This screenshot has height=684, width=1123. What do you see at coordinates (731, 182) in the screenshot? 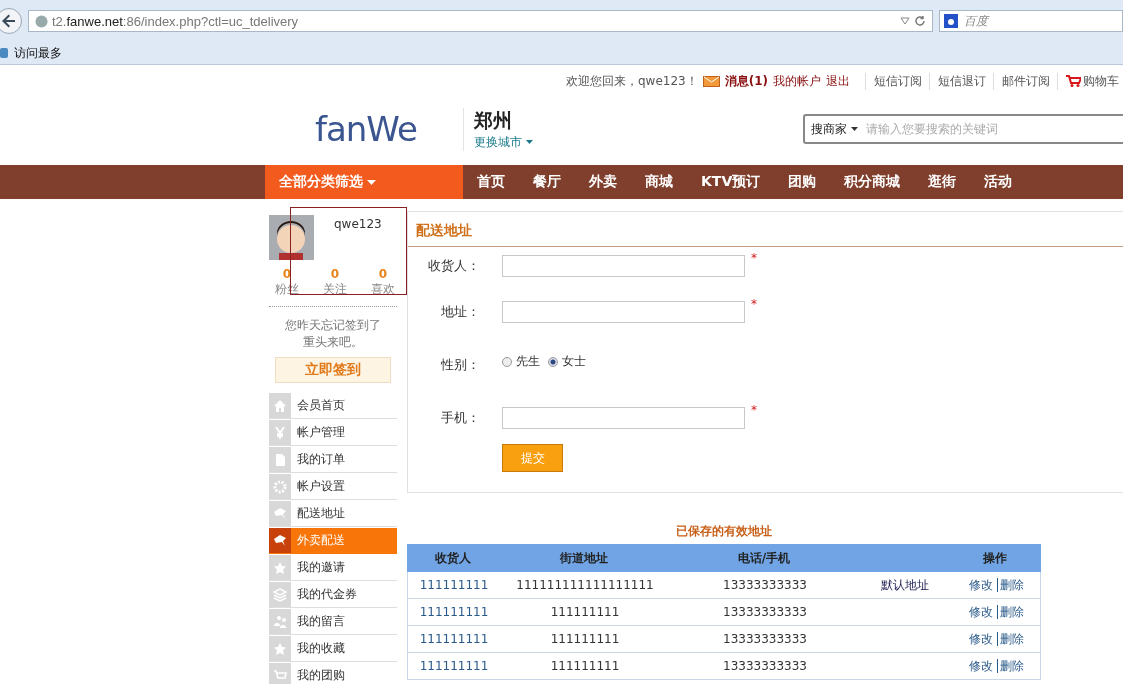
I see `nav-link: KTV预订` at bounding box center [731, 182].